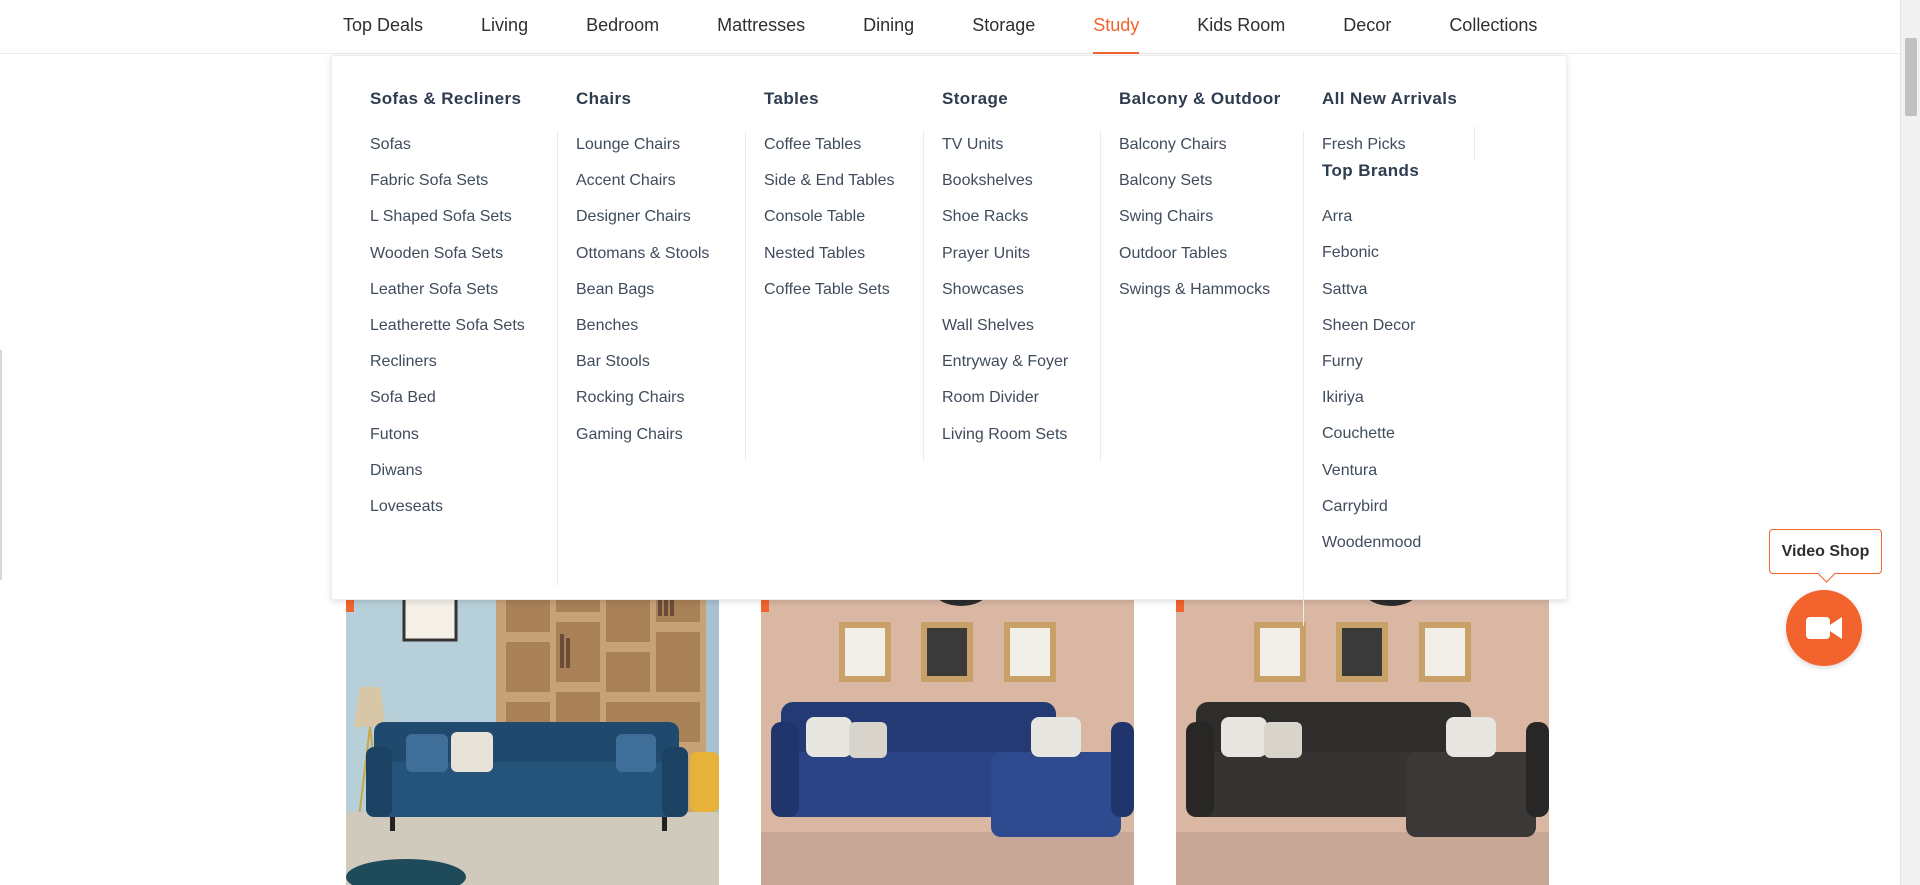  What do you see at coordinates (1005, 225) in the screenshot?
I see `menu-link: Shoe Racks` at bounding box center [1005, 225].